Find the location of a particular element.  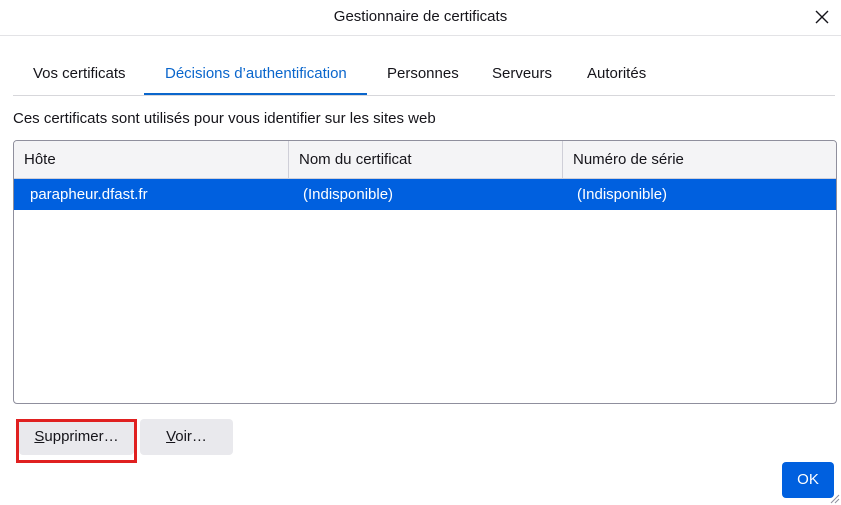

tab-your-certificates: Vos certificats is located at coordinates (76, 75).